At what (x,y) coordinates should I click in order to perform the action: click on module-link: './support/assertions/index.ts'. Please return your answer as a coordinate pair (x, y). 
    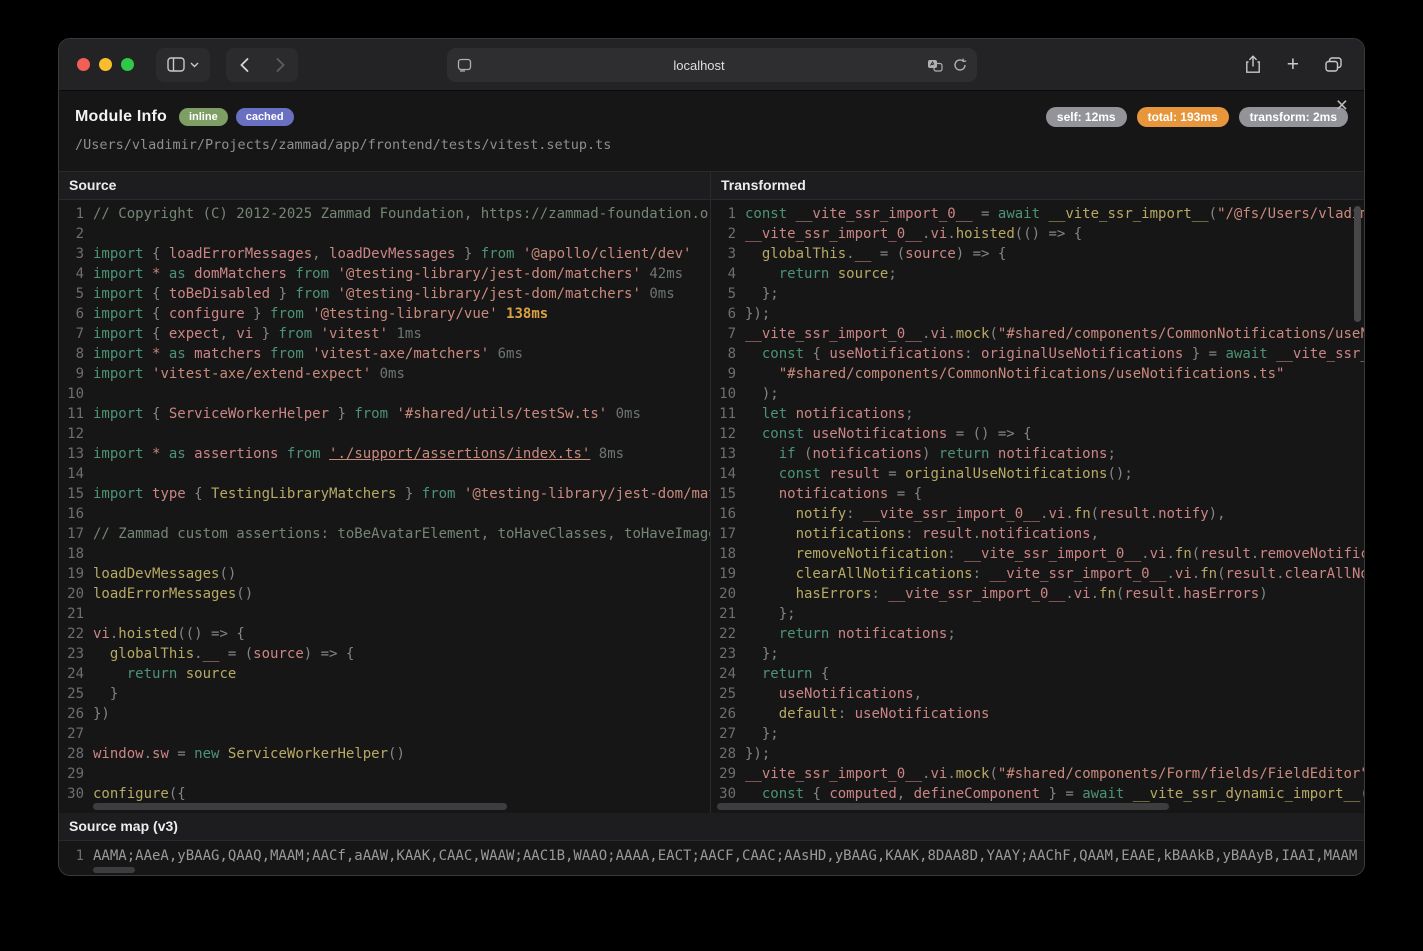
    Looking at the image, I should click on (459, 454).